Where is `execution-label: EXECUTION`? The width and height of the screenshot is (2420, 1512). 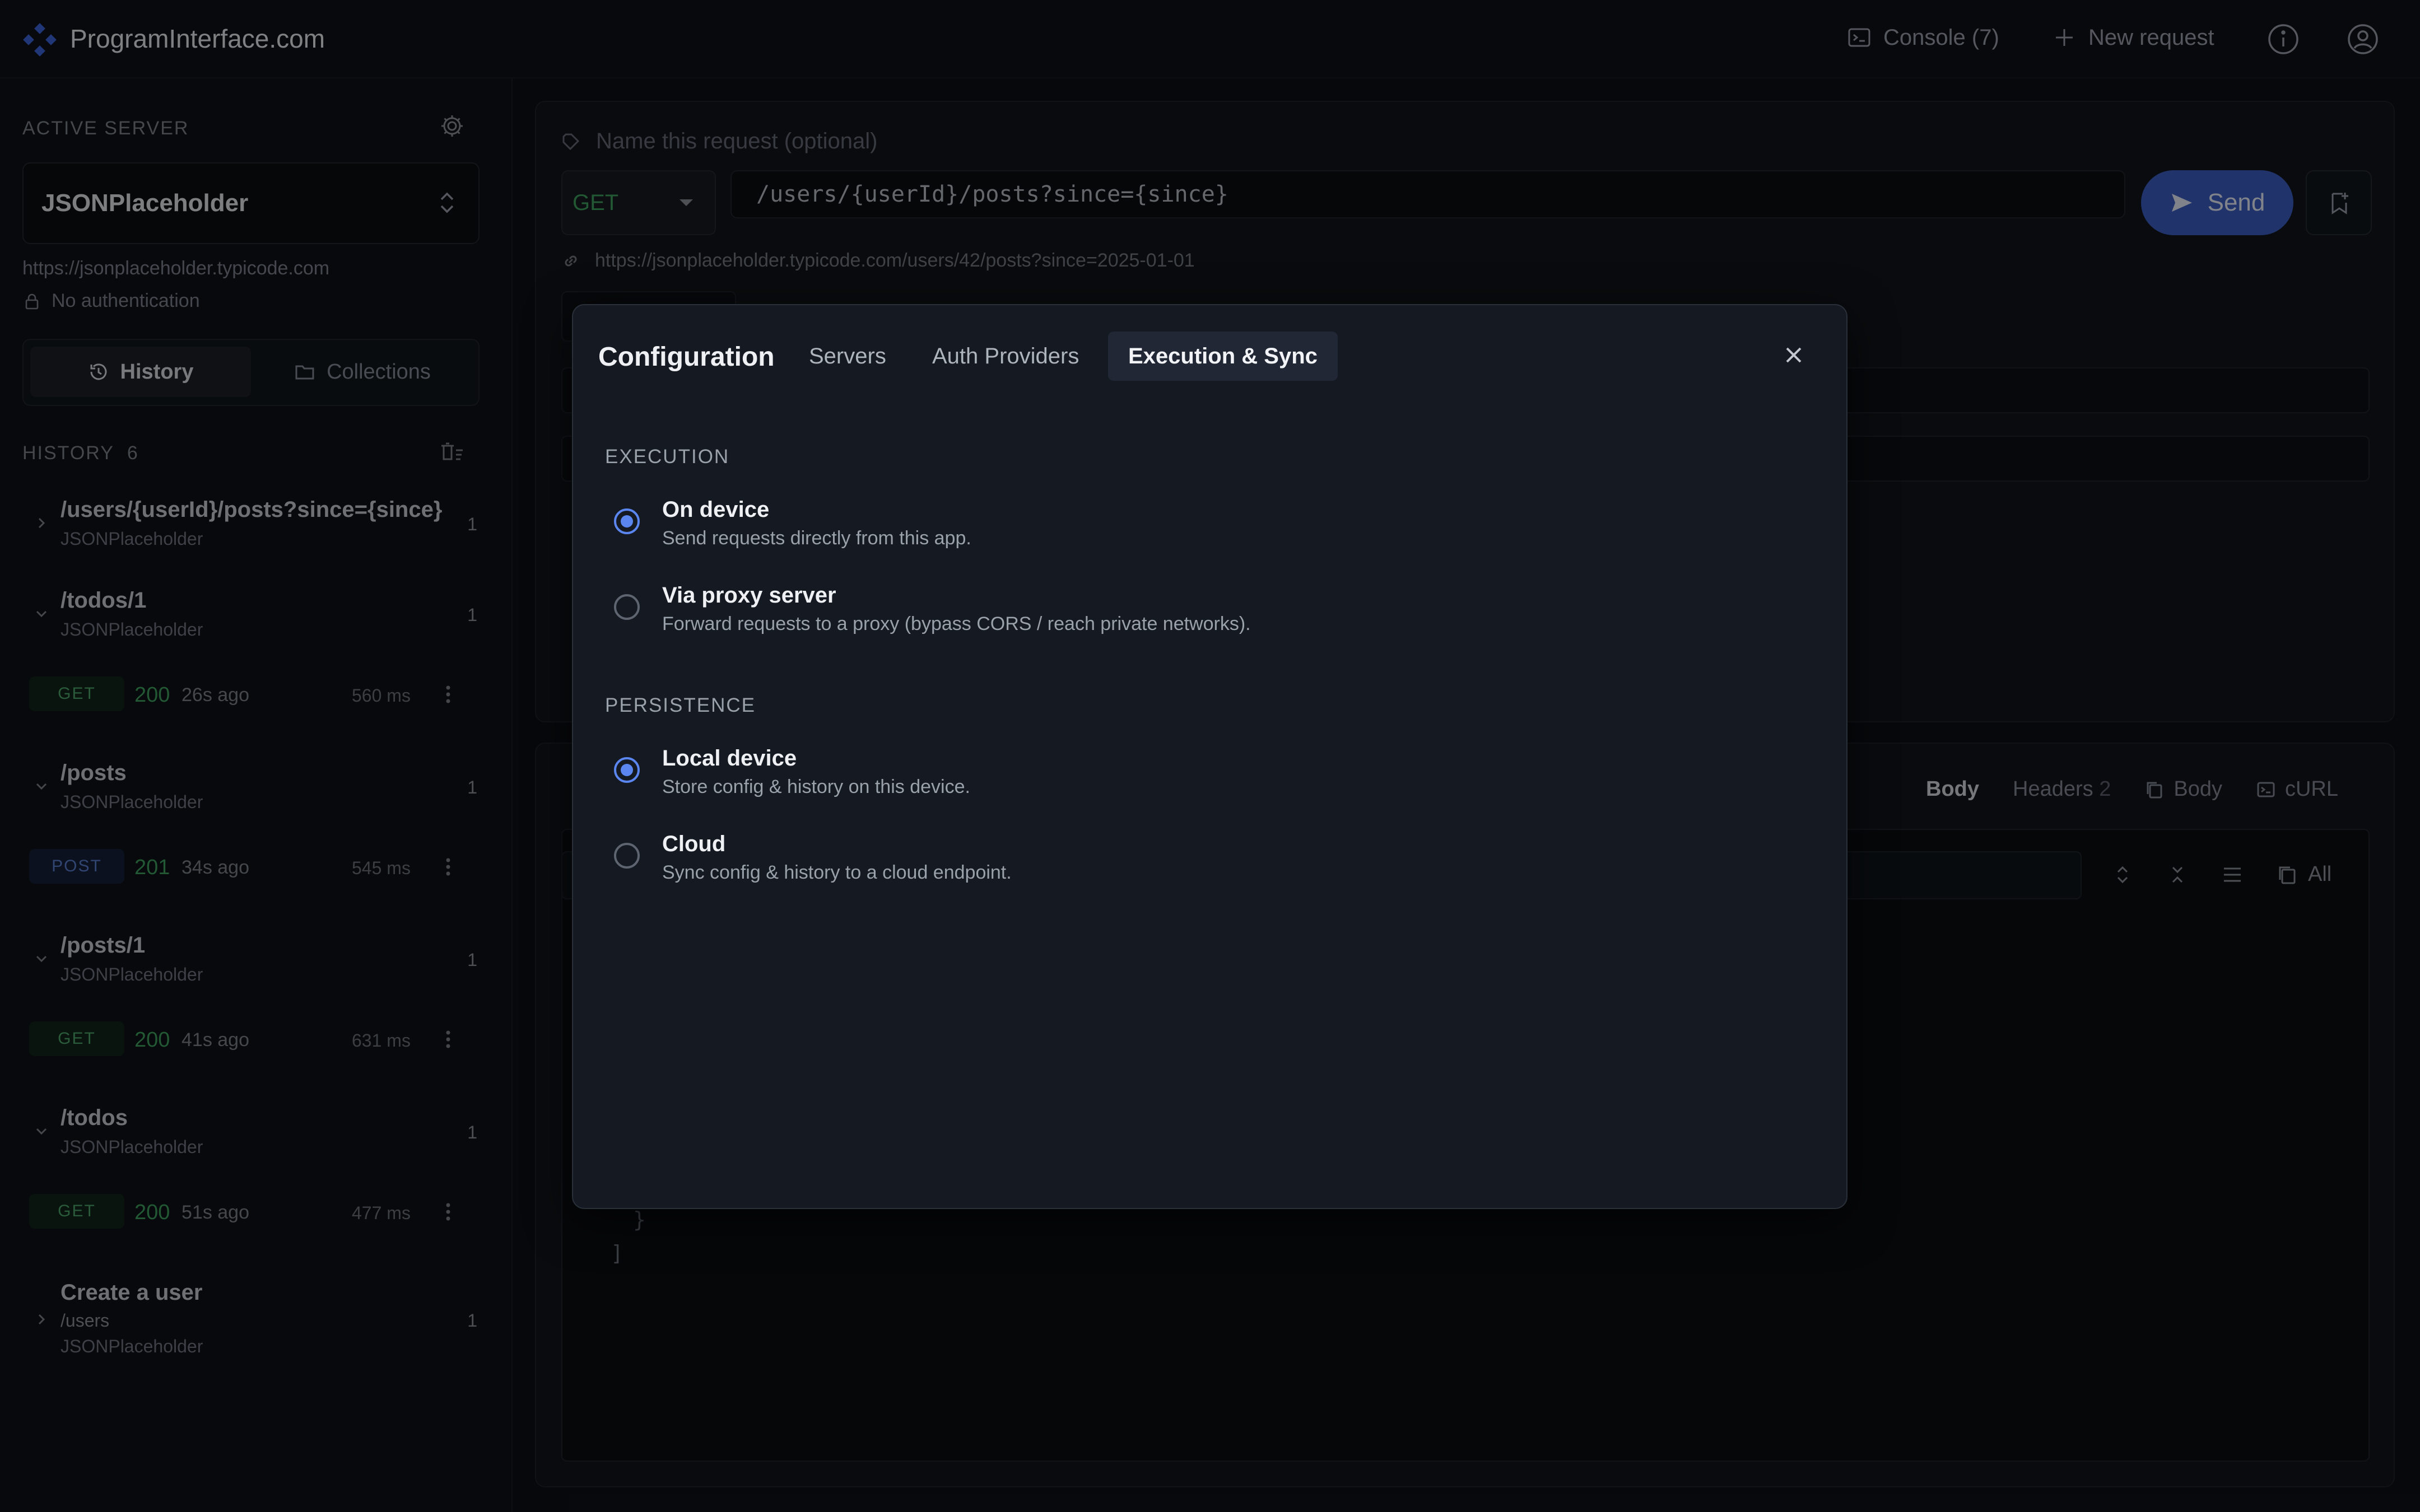 execution-label: EXECUTION is located at coordinates (667, 457).